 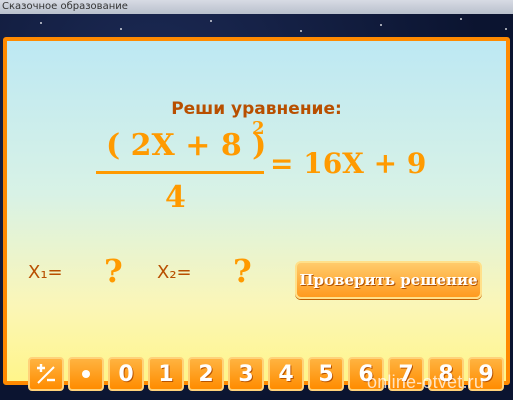 What do you see at coordinates (426, 382) in the screenshot?
I see `site-watermark: online-otvet.ru` at bounding box center [426, 382].